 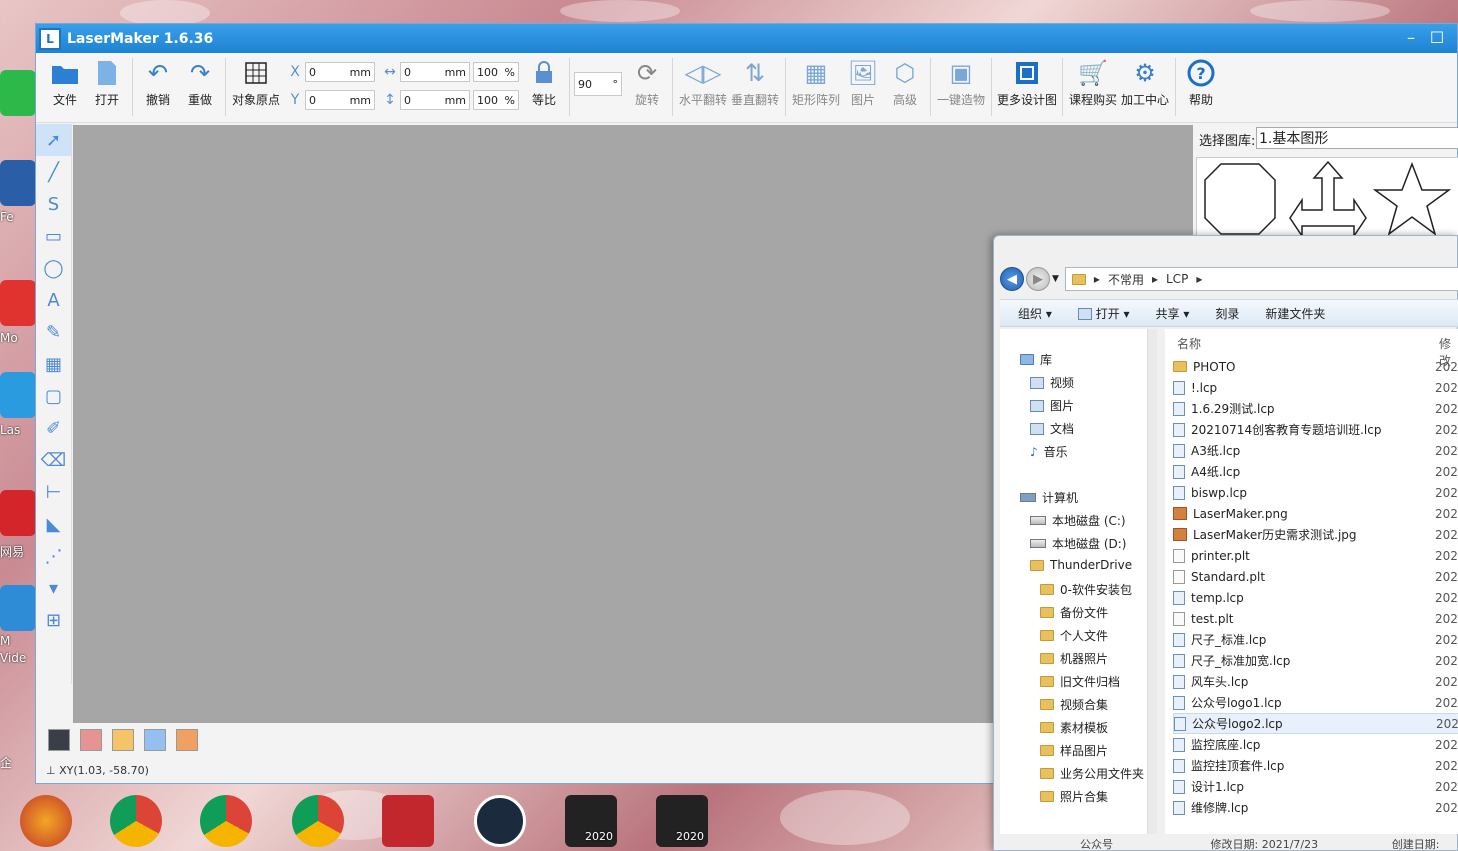 What do you see at coordinates (1027, 83) in the screenshot?
I see `more-designs-button: 更多设计图` at bounding box center [1027, 83].